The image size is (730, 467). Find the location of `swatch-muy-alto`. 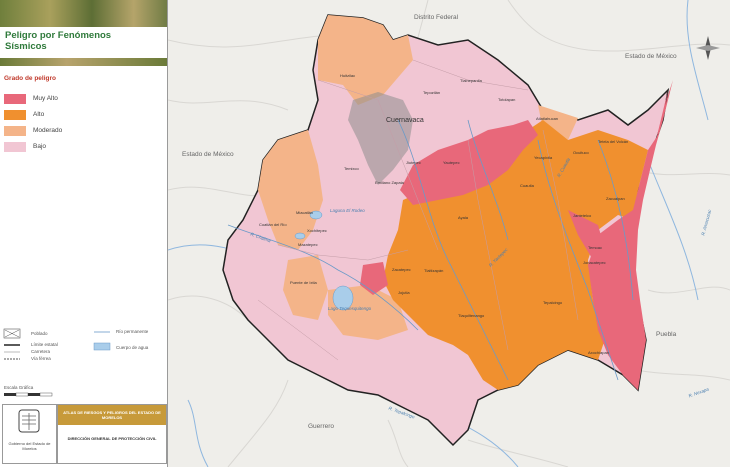

swatch-muy-alto is located at coordinates (15, 99).